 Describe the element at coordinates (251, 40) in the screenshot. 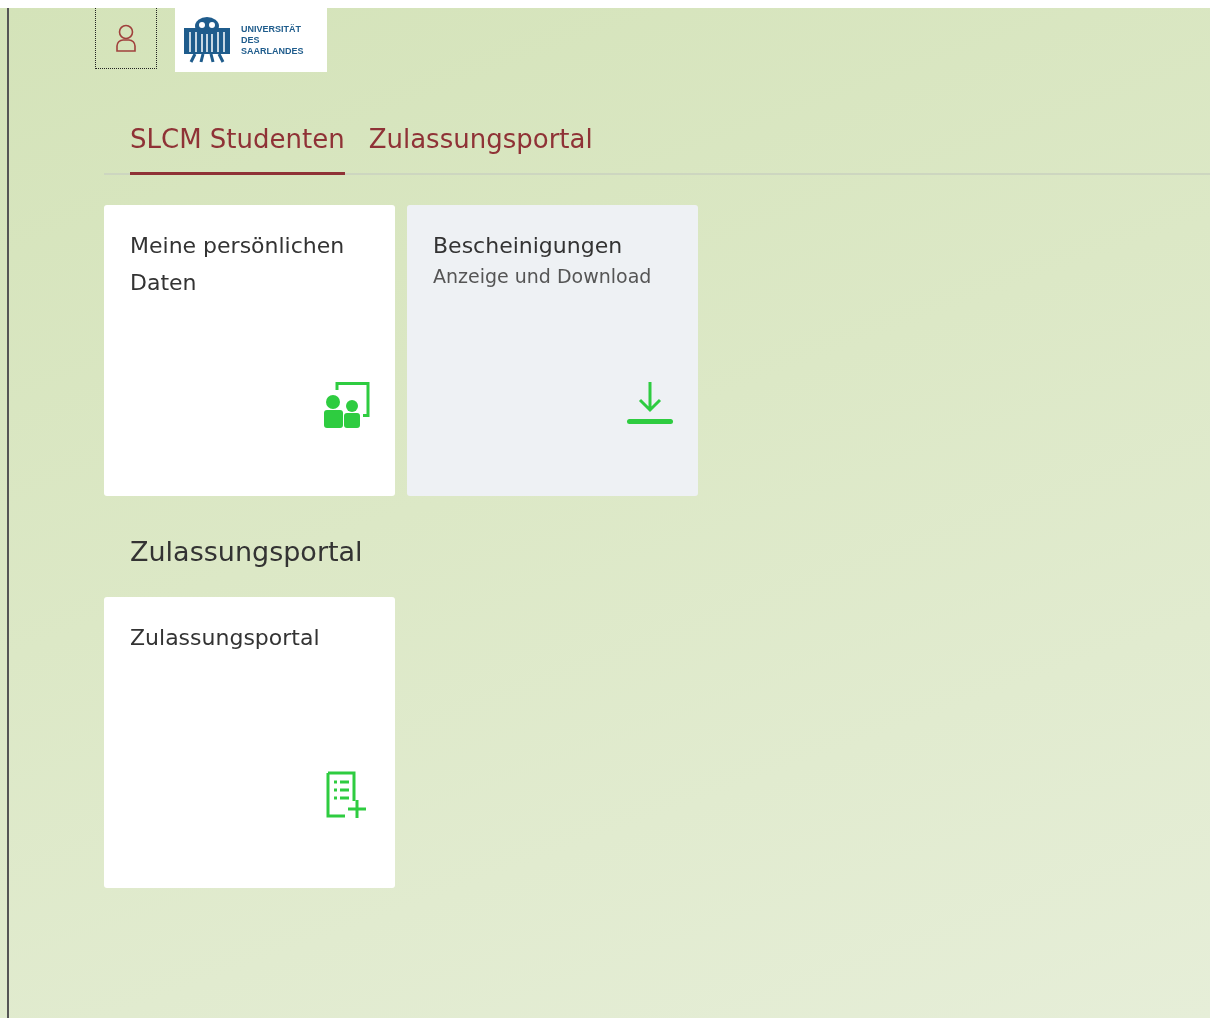

I see `logo-text: DES` at that location.